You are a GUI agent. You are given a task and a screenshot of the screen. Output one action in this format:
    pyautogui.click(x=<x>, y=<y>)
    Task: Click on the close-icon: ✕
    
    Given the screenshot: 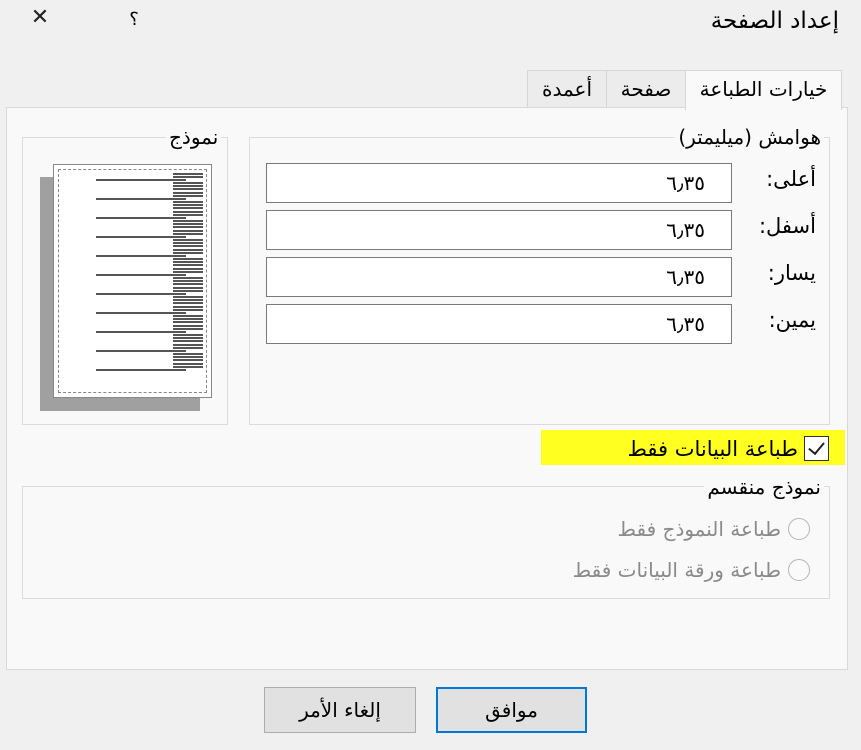 What is the action you would take?
    pyautogui.click(x=40, y=17)
    